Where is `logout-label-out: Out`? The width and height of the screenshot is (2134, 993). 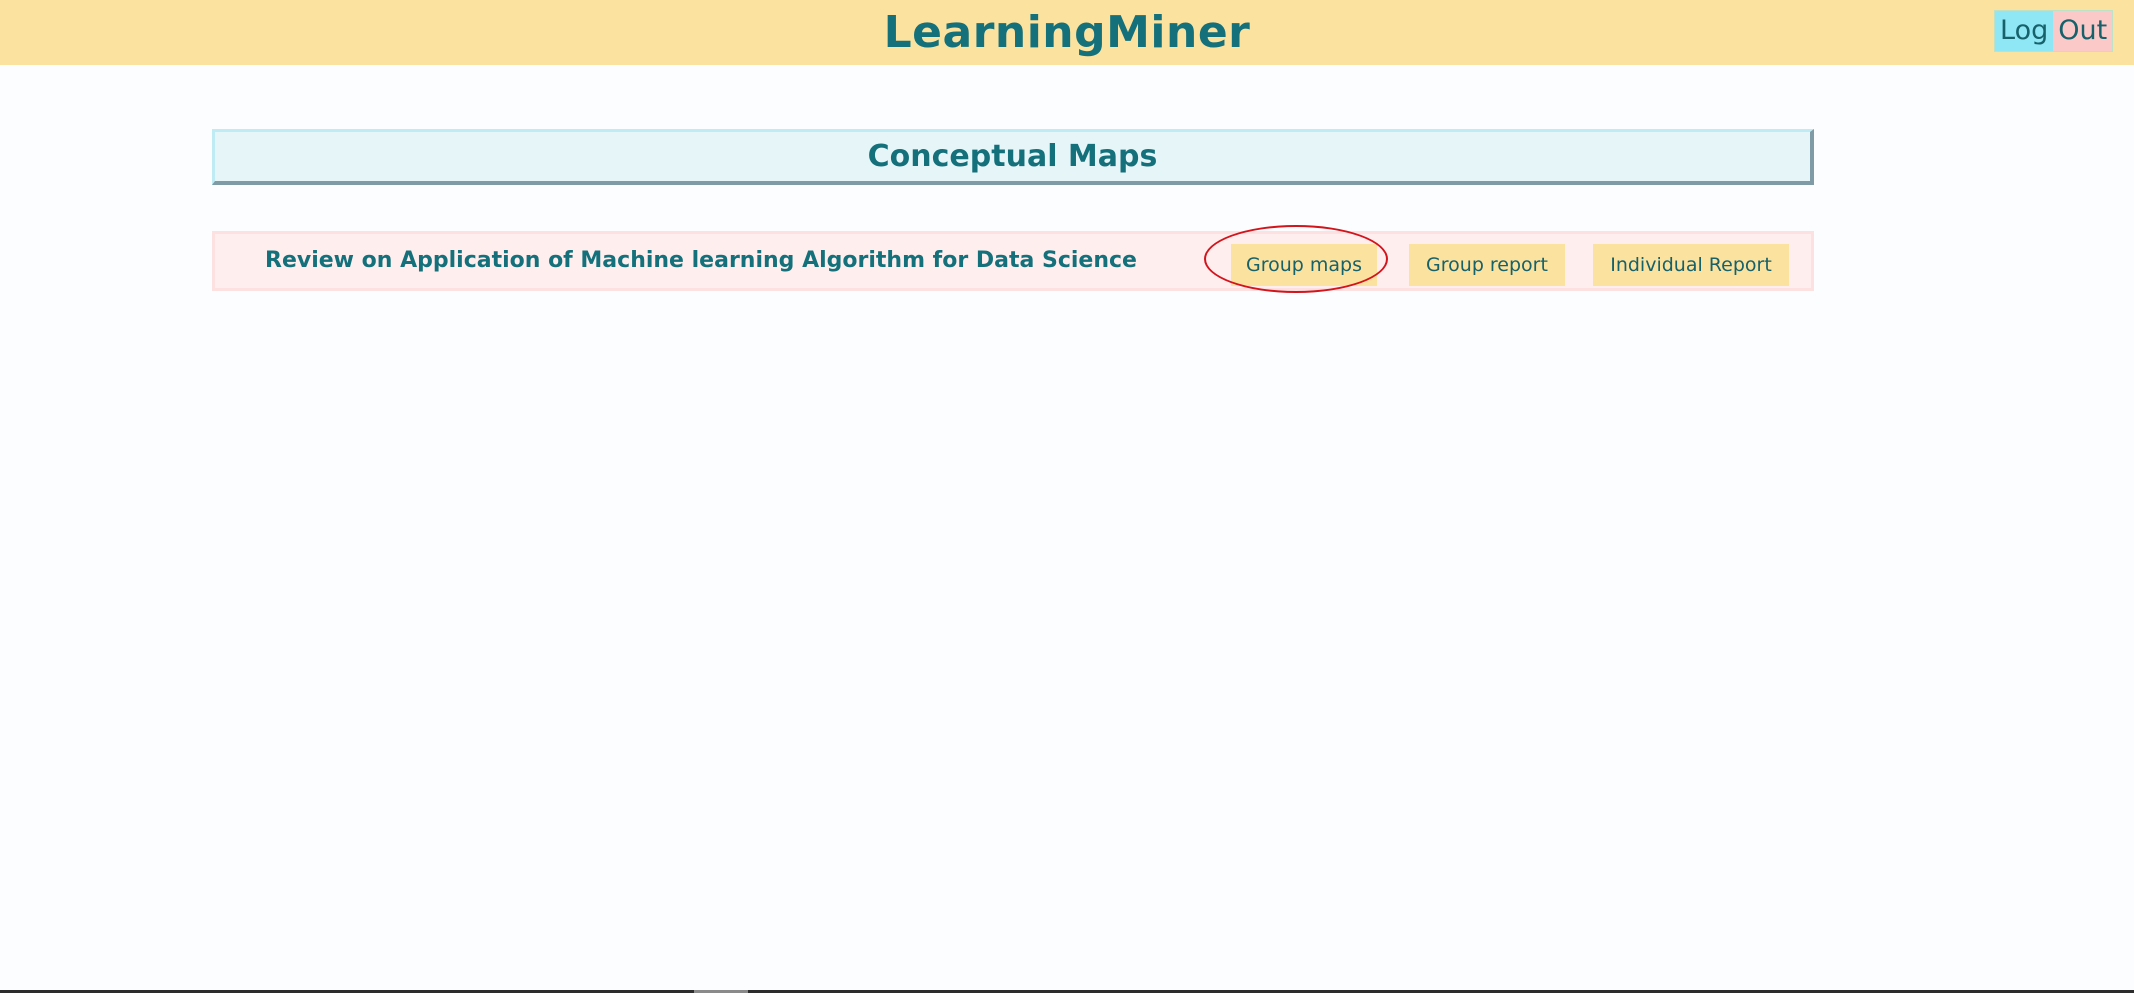 logout-label-out: Out is located at coordinates (2083, 31).